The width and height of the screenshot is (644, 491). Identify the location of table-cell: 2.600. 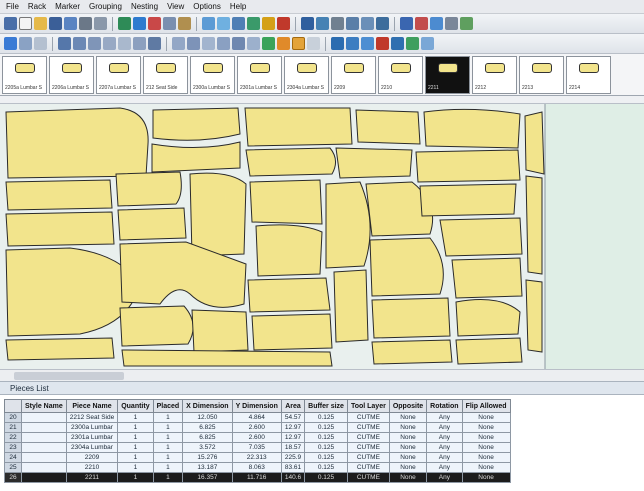
(256, 427).